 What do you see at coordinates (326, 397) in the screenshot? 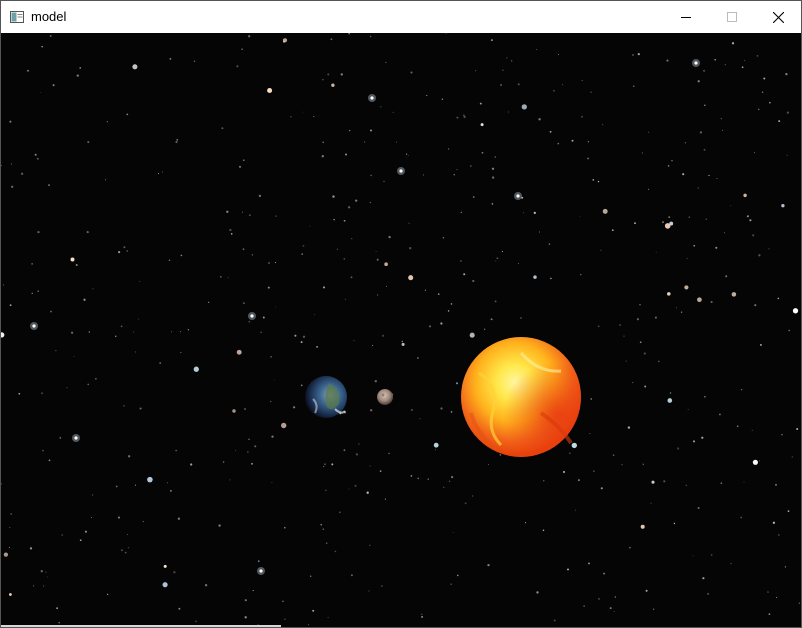
I see `earth` at bounding box center [326, 397].